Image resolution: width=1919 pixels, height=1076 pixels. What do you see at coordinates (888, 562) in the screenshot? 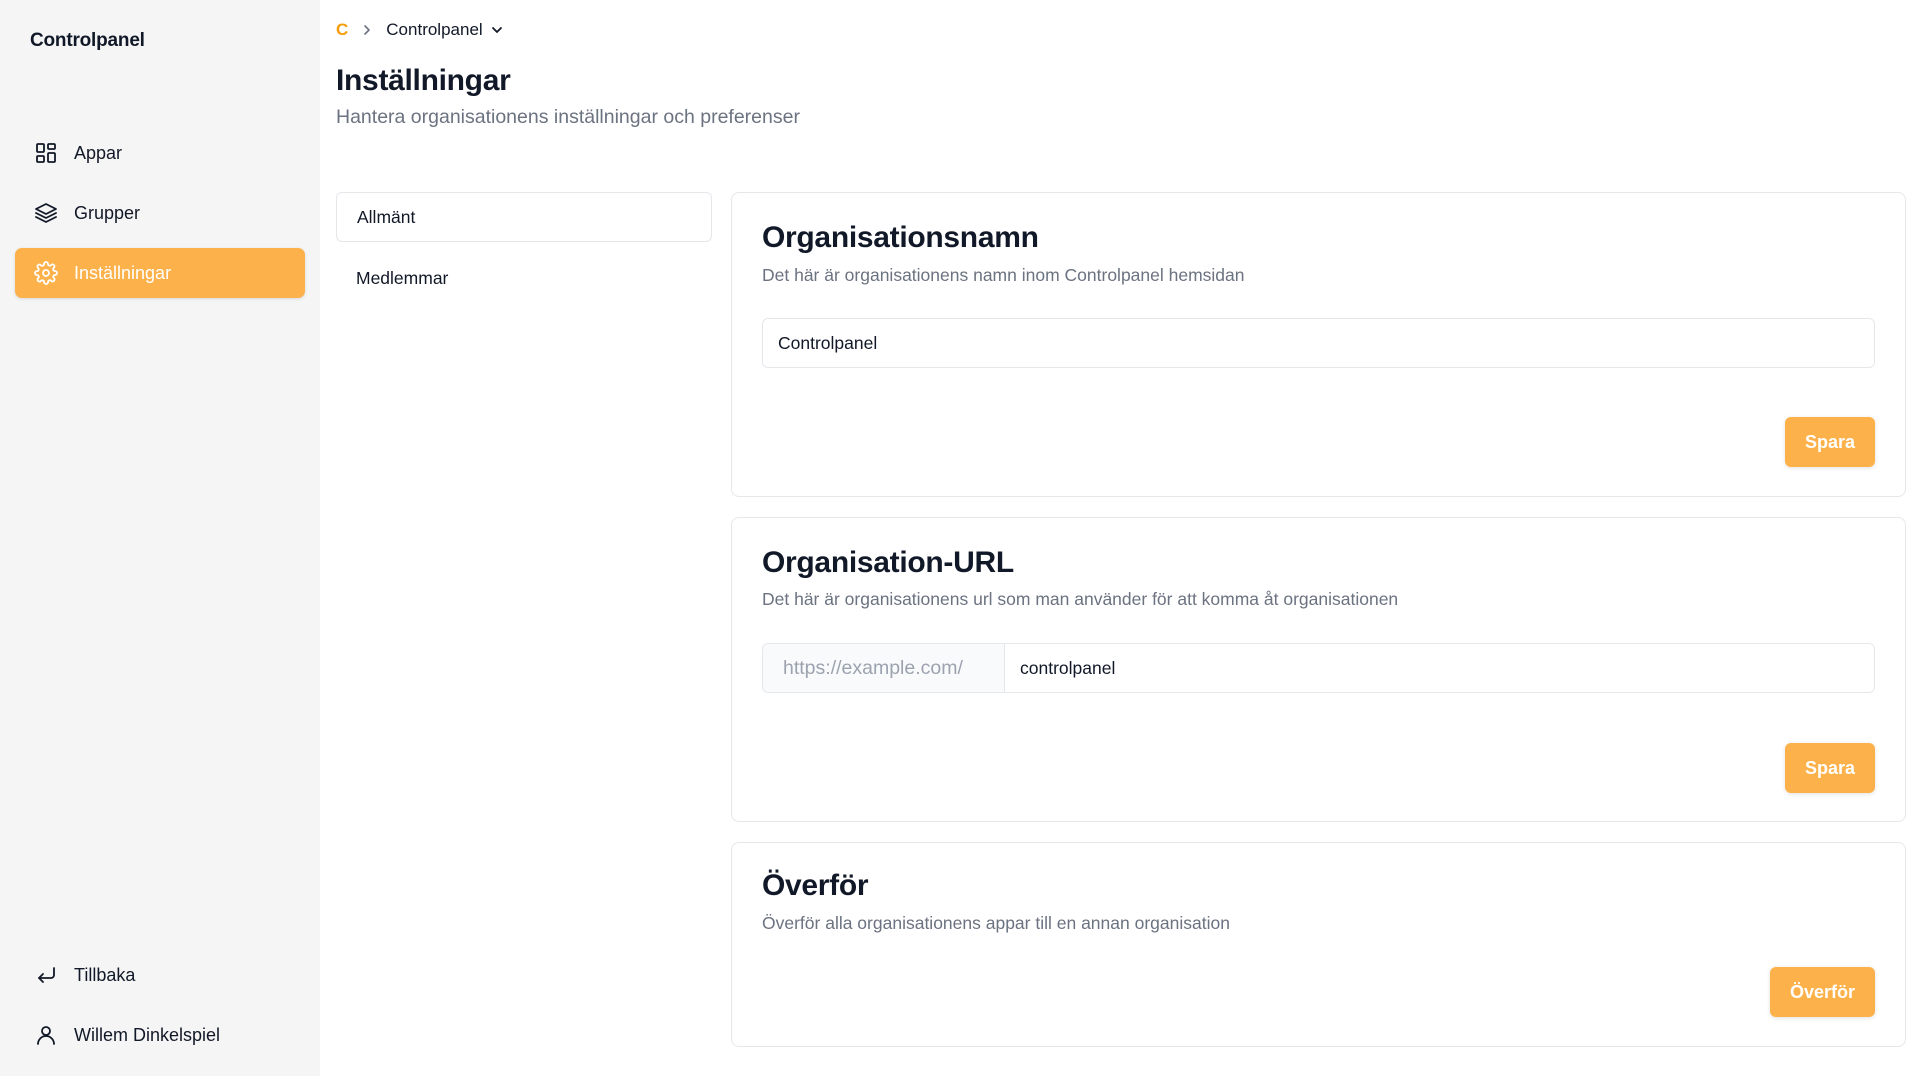
I see `card-title: Organisation-URL` at bounding box center [888, 562].